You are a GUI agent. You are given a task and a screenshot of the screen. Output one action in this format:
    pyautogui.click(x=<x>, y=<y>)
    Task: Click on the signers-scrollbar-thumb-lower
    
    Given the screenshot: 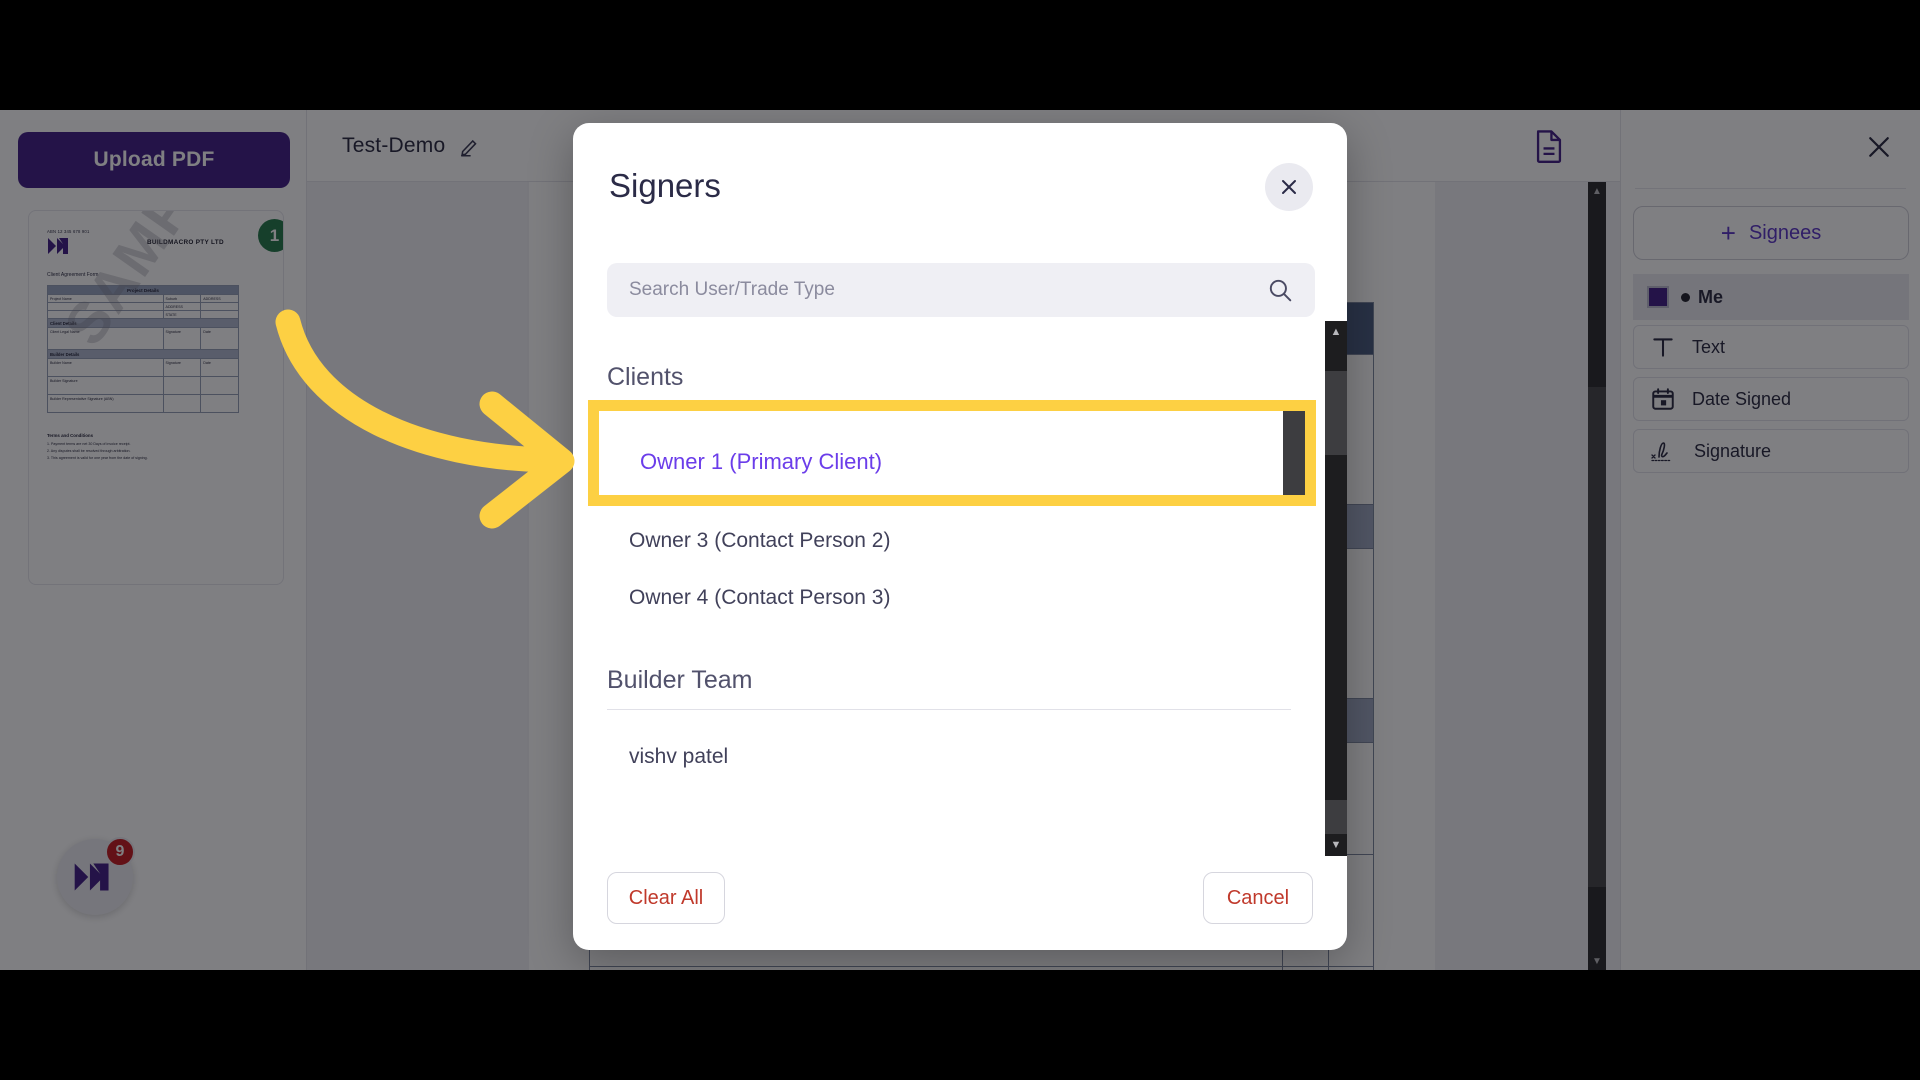 What is the action you would take?
    pyautogui.click(x=1336, y=817)
    